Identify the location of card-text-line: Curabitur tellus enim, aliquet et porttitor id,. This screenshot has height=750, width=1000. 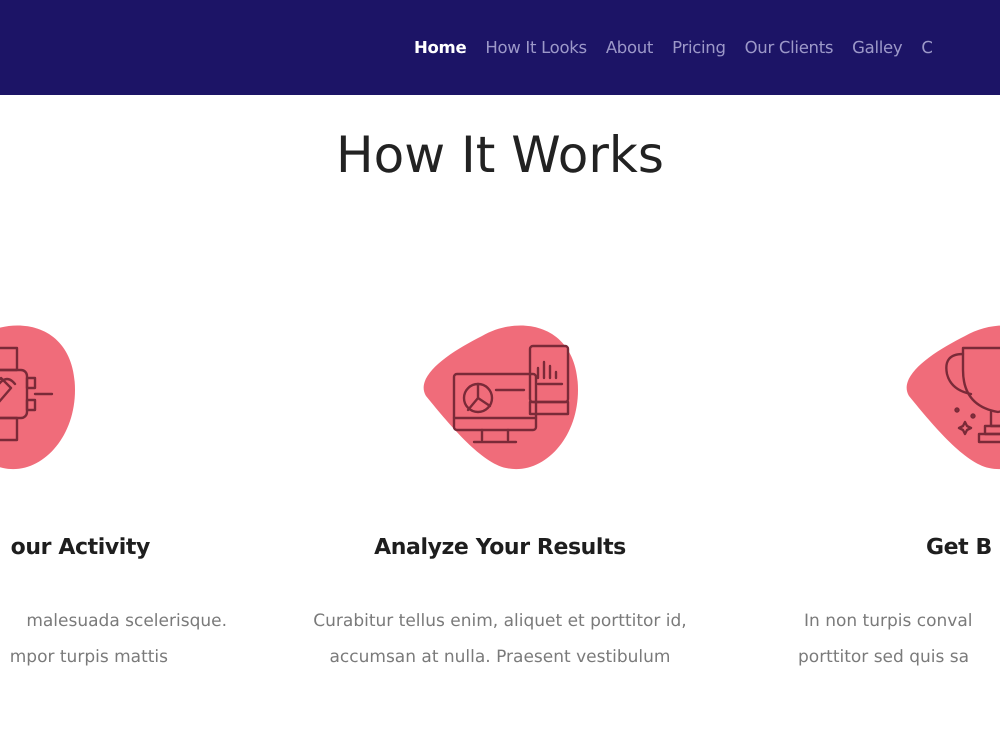
(500, 621).